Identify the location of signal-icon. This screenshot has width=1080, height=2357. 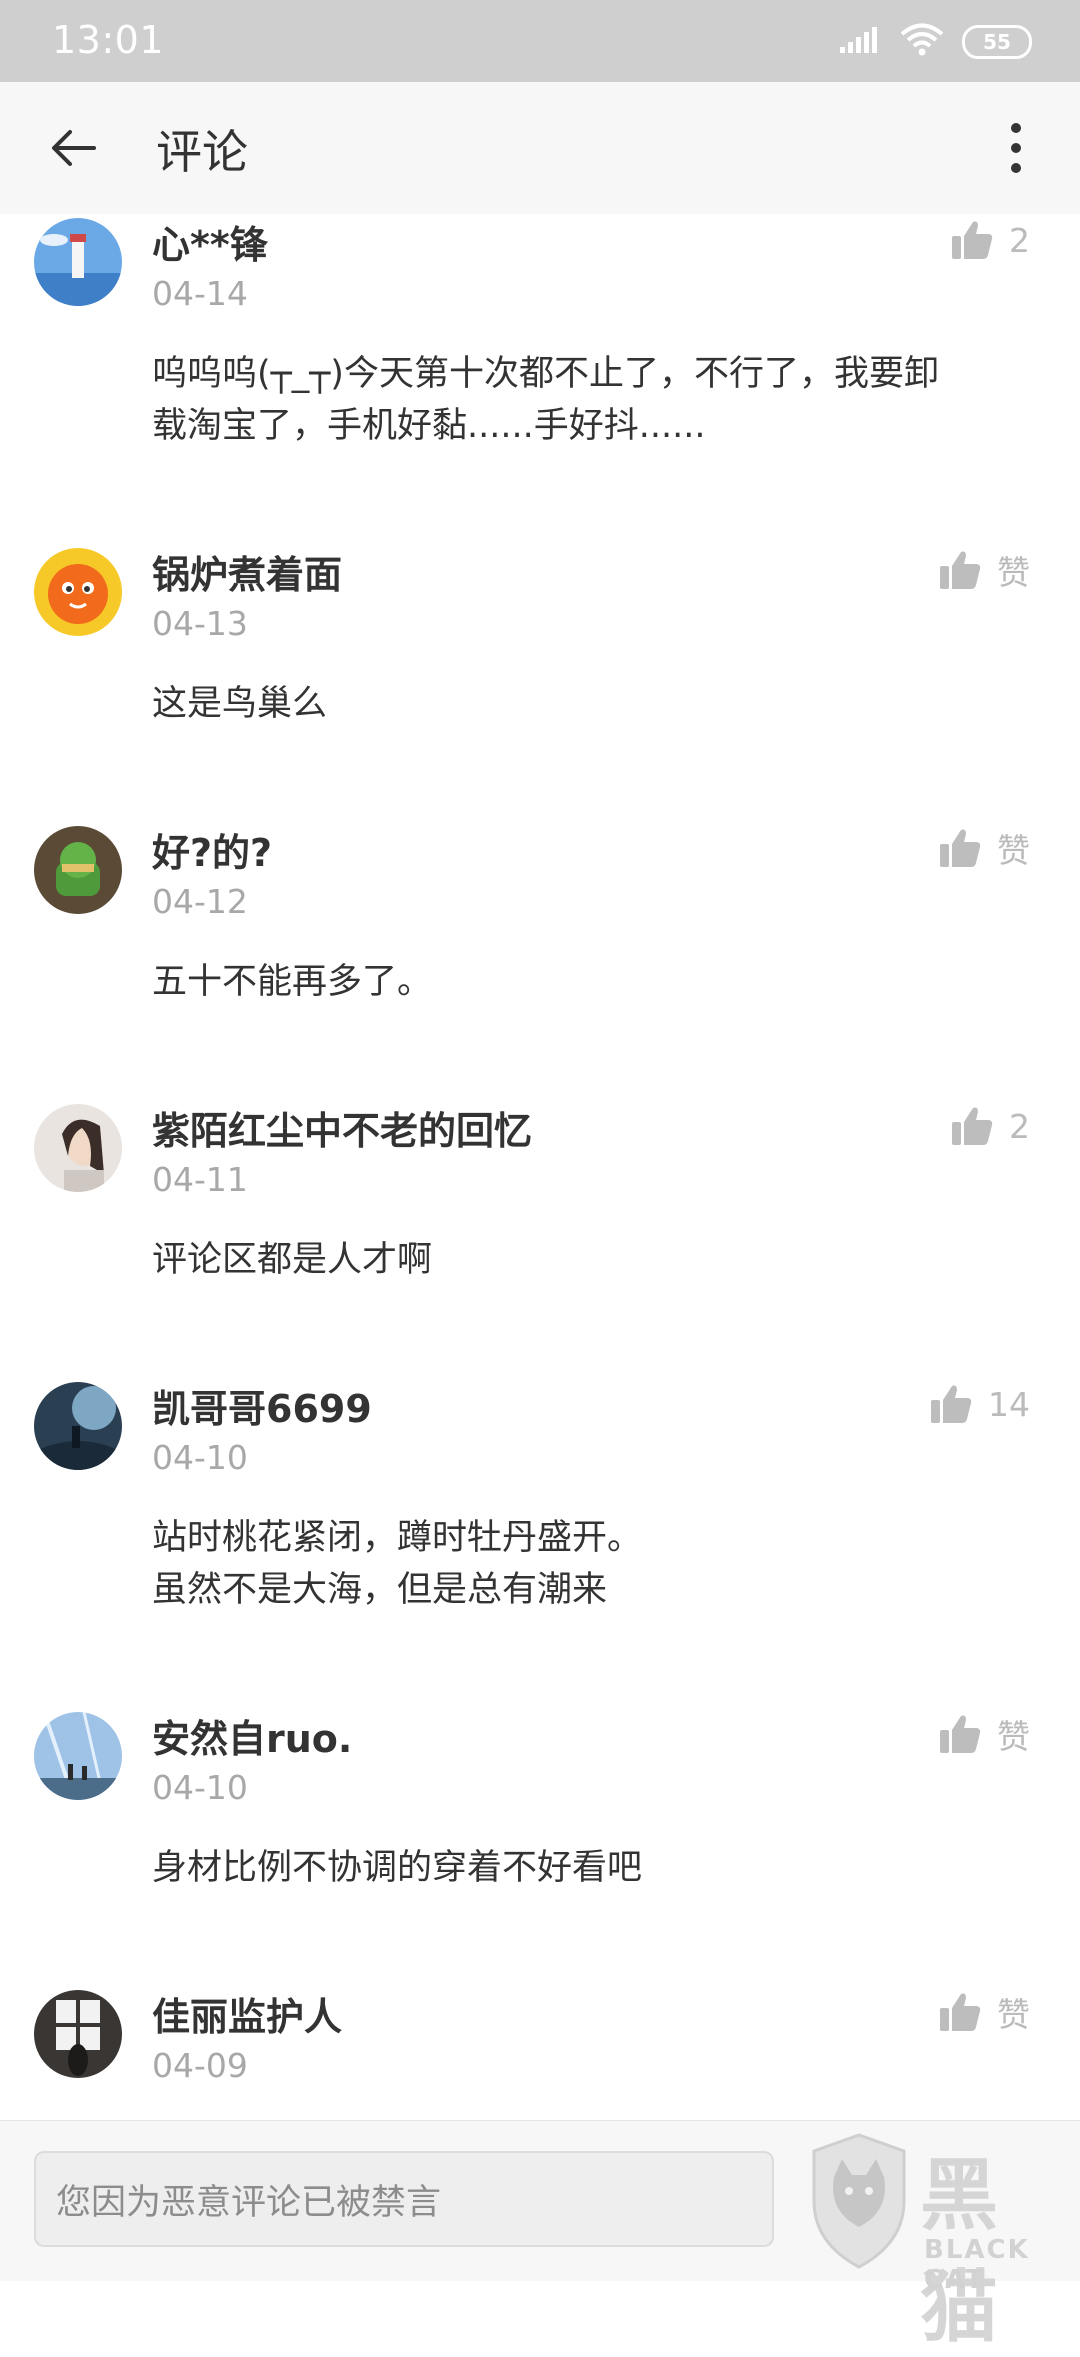
(860, 42).